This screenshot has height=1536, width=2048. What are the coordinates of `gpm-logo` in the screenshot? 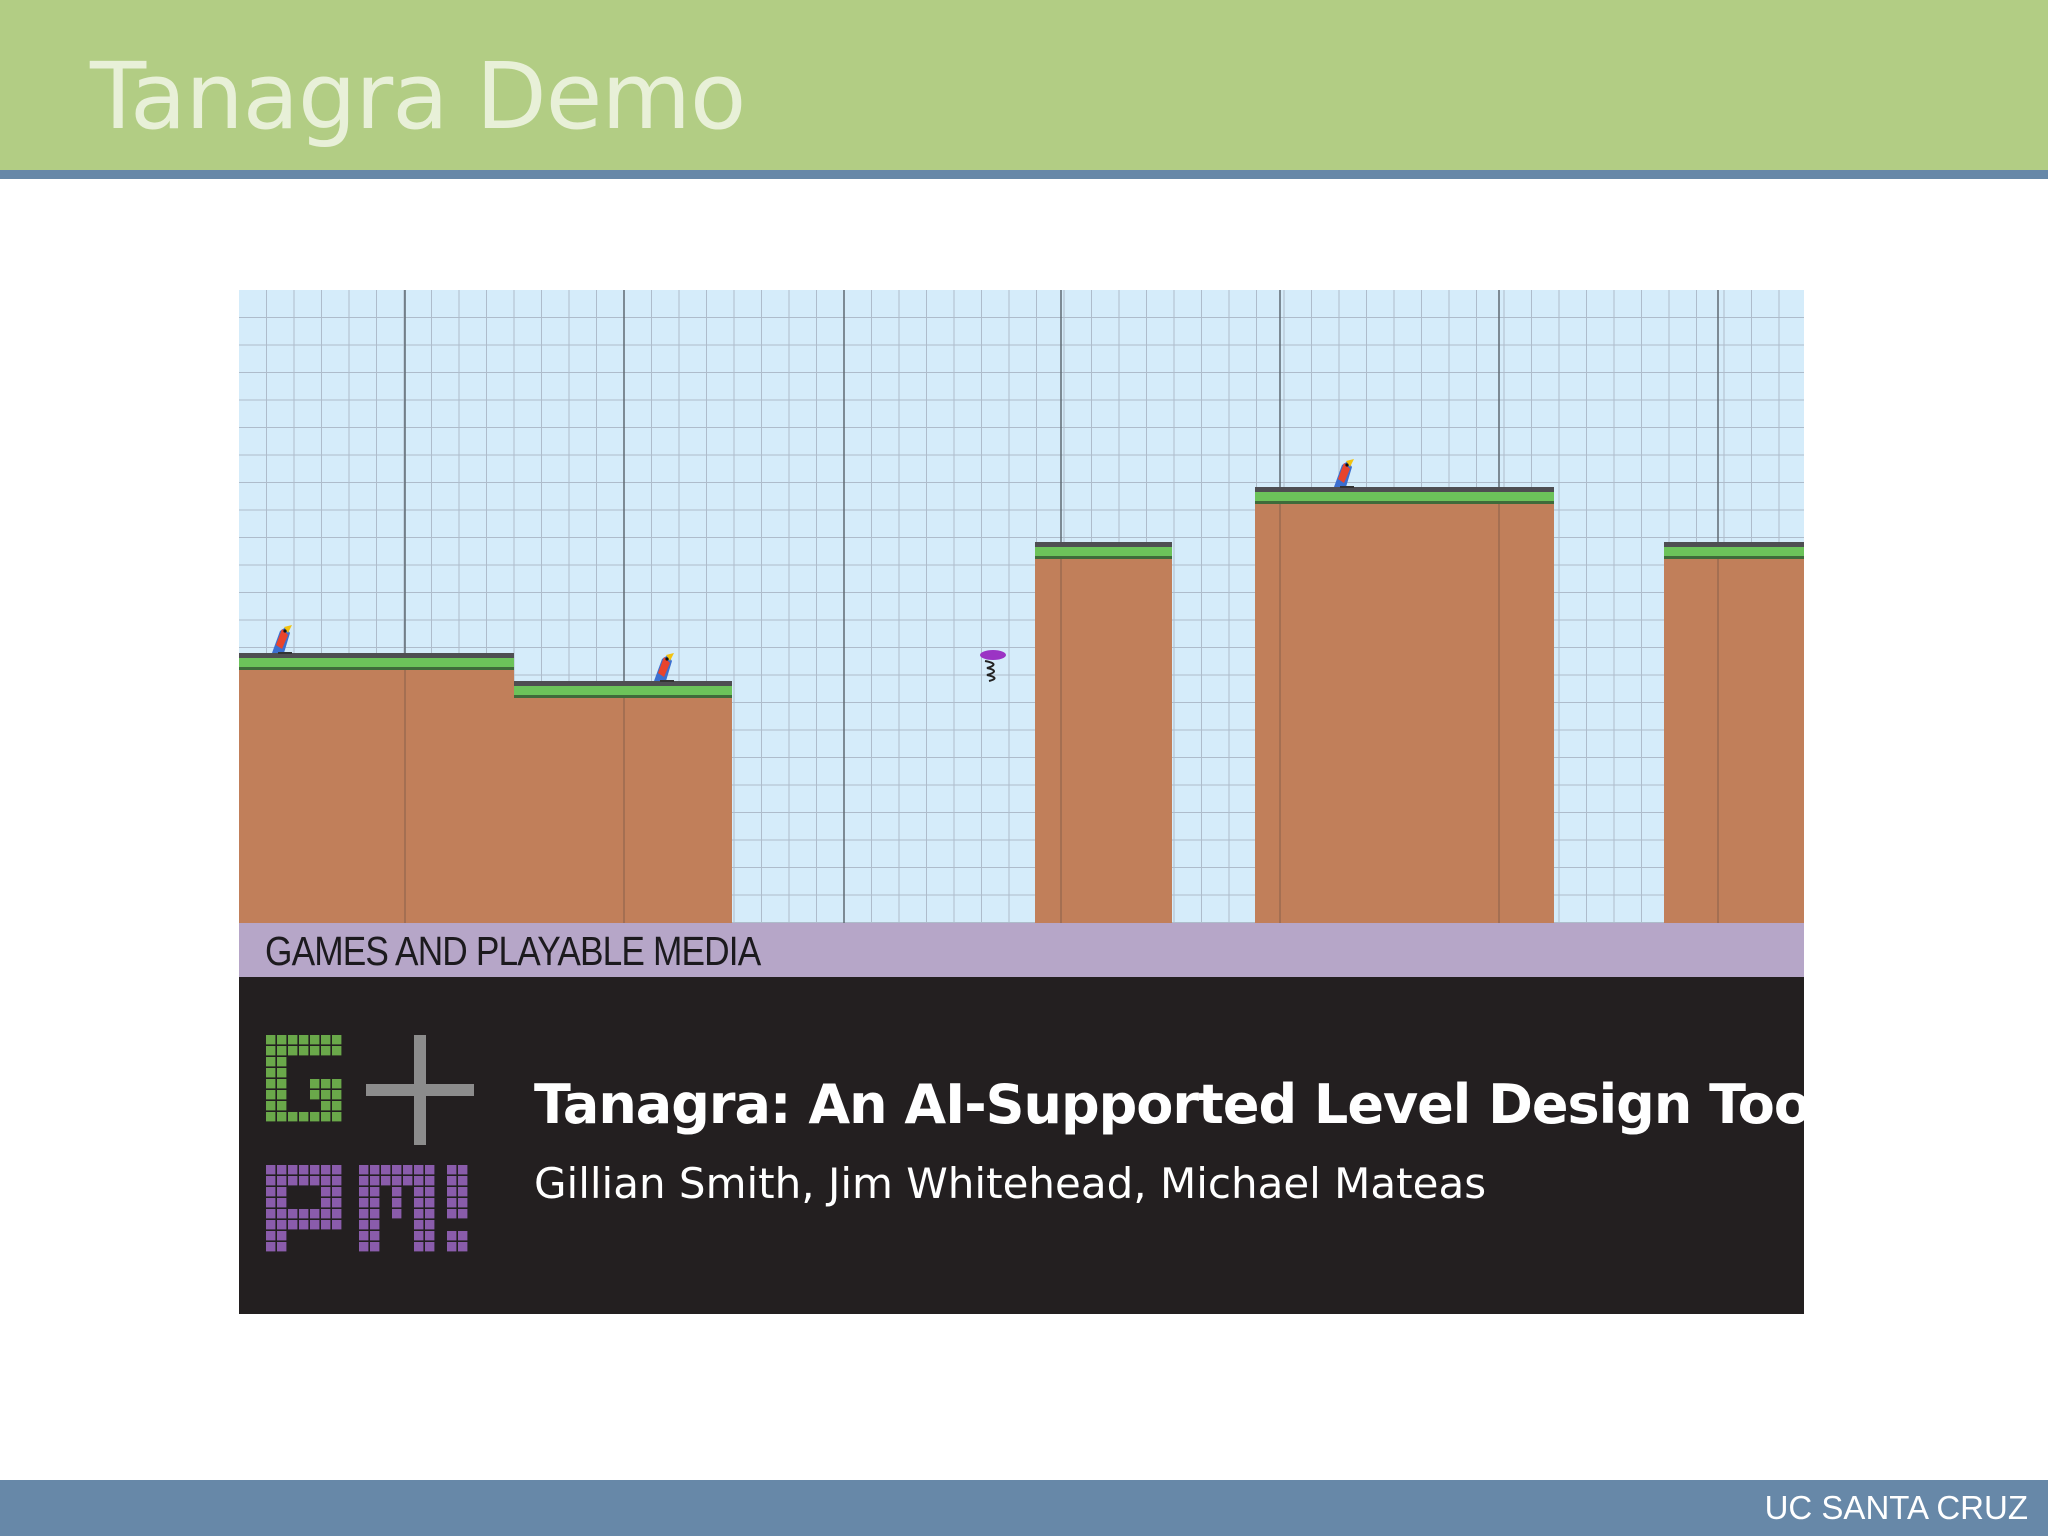 It's located at (370, 1143).